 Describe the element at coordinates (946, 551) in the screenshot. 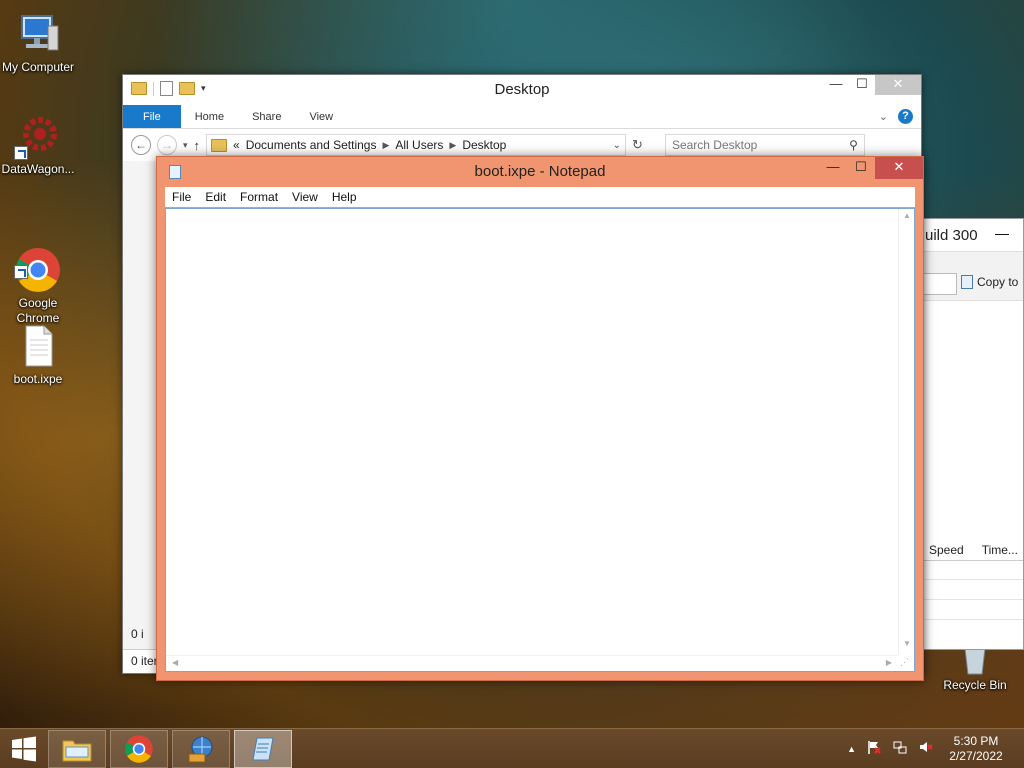

I see `column-header-speed: Speed` at that location.